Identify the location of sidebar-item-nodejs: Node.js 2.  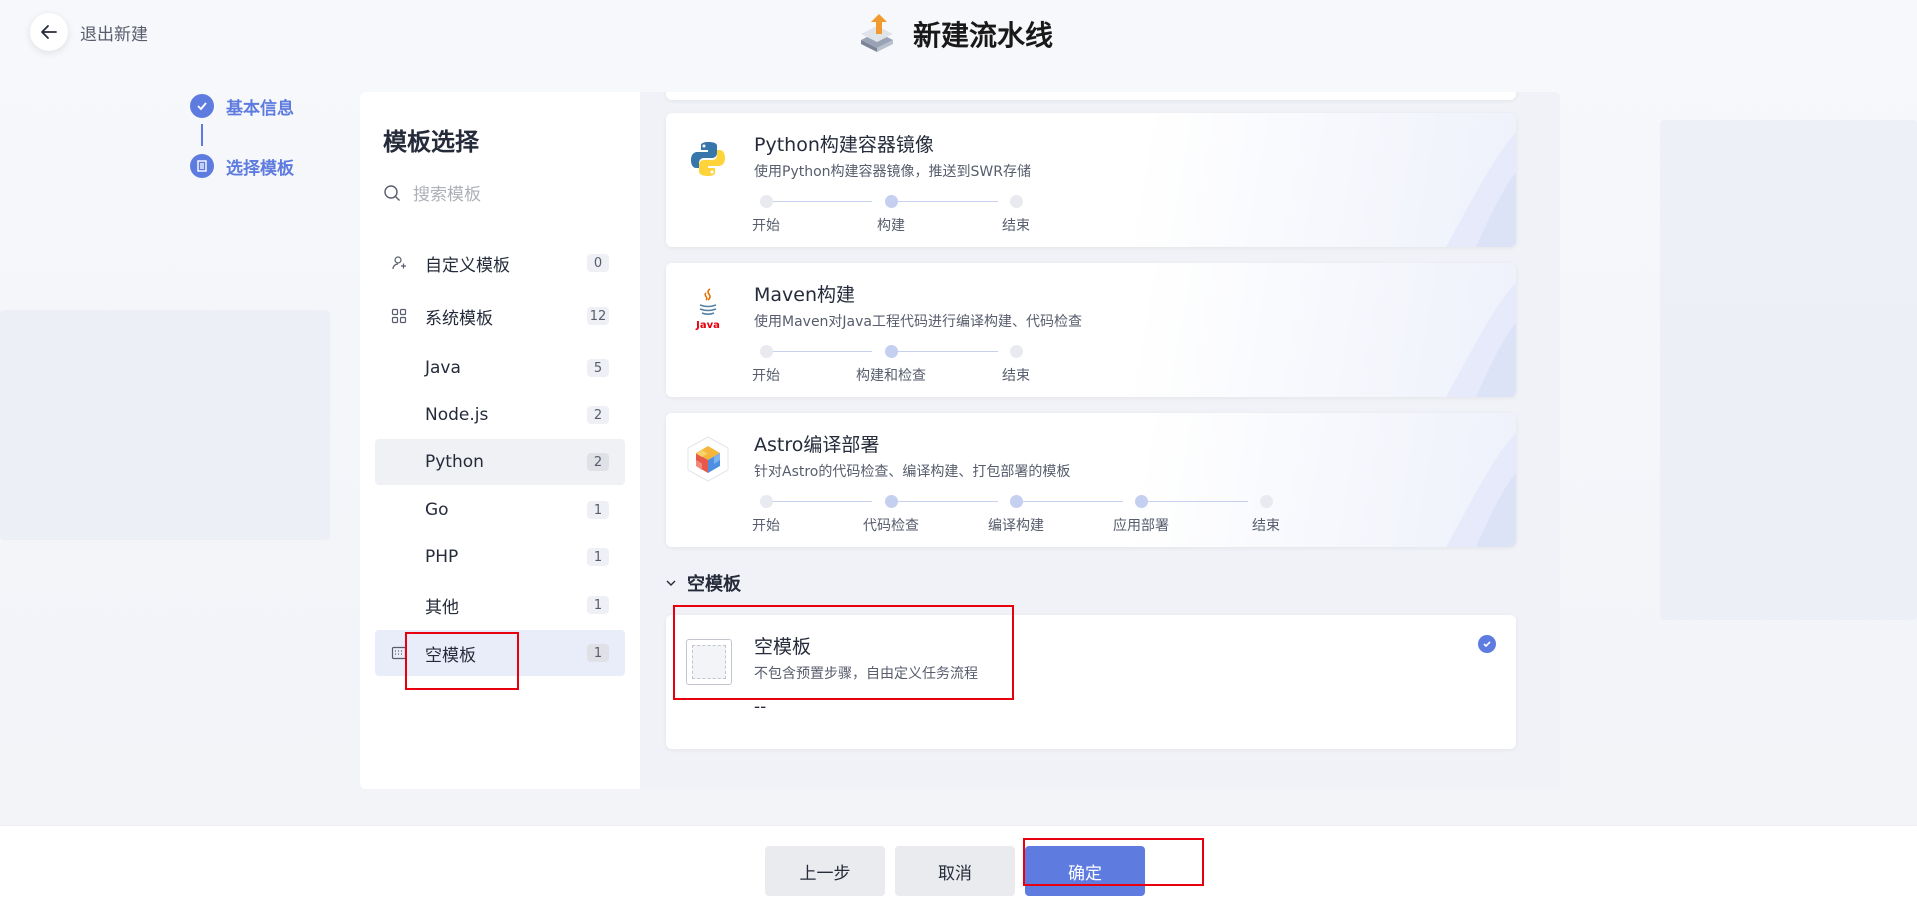
(500, 415).